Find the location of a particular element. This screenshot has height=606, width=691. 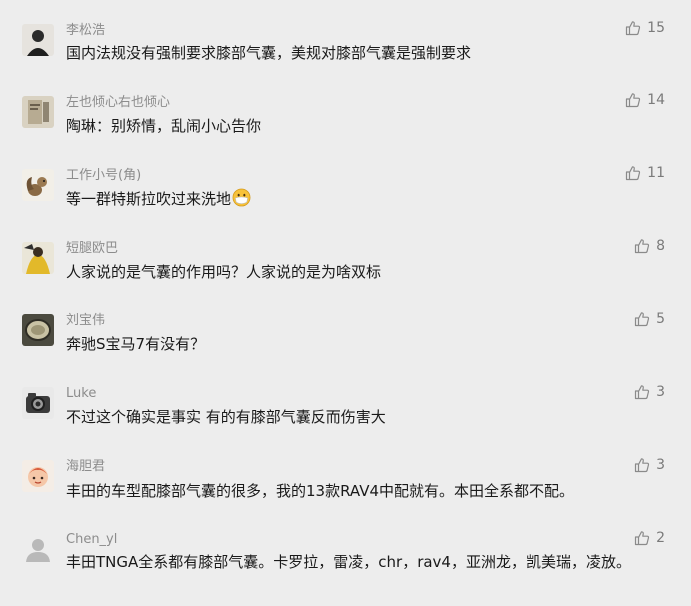

nickname: Chen_yl is located at coordinates (91, 540).